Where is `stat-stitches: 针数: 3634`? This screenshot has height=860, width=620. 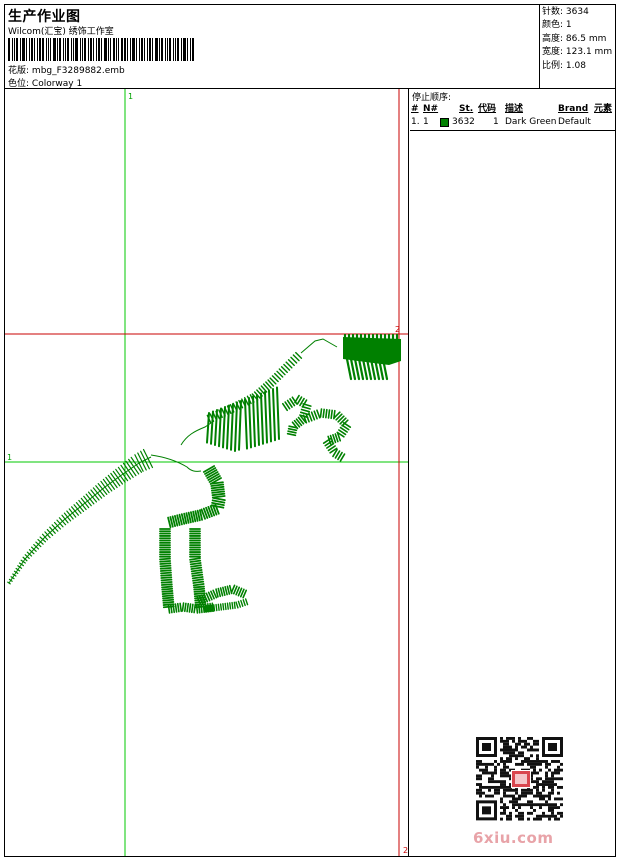
stat-stitches: 针数: 3634 is located at coordinates (565, 12).